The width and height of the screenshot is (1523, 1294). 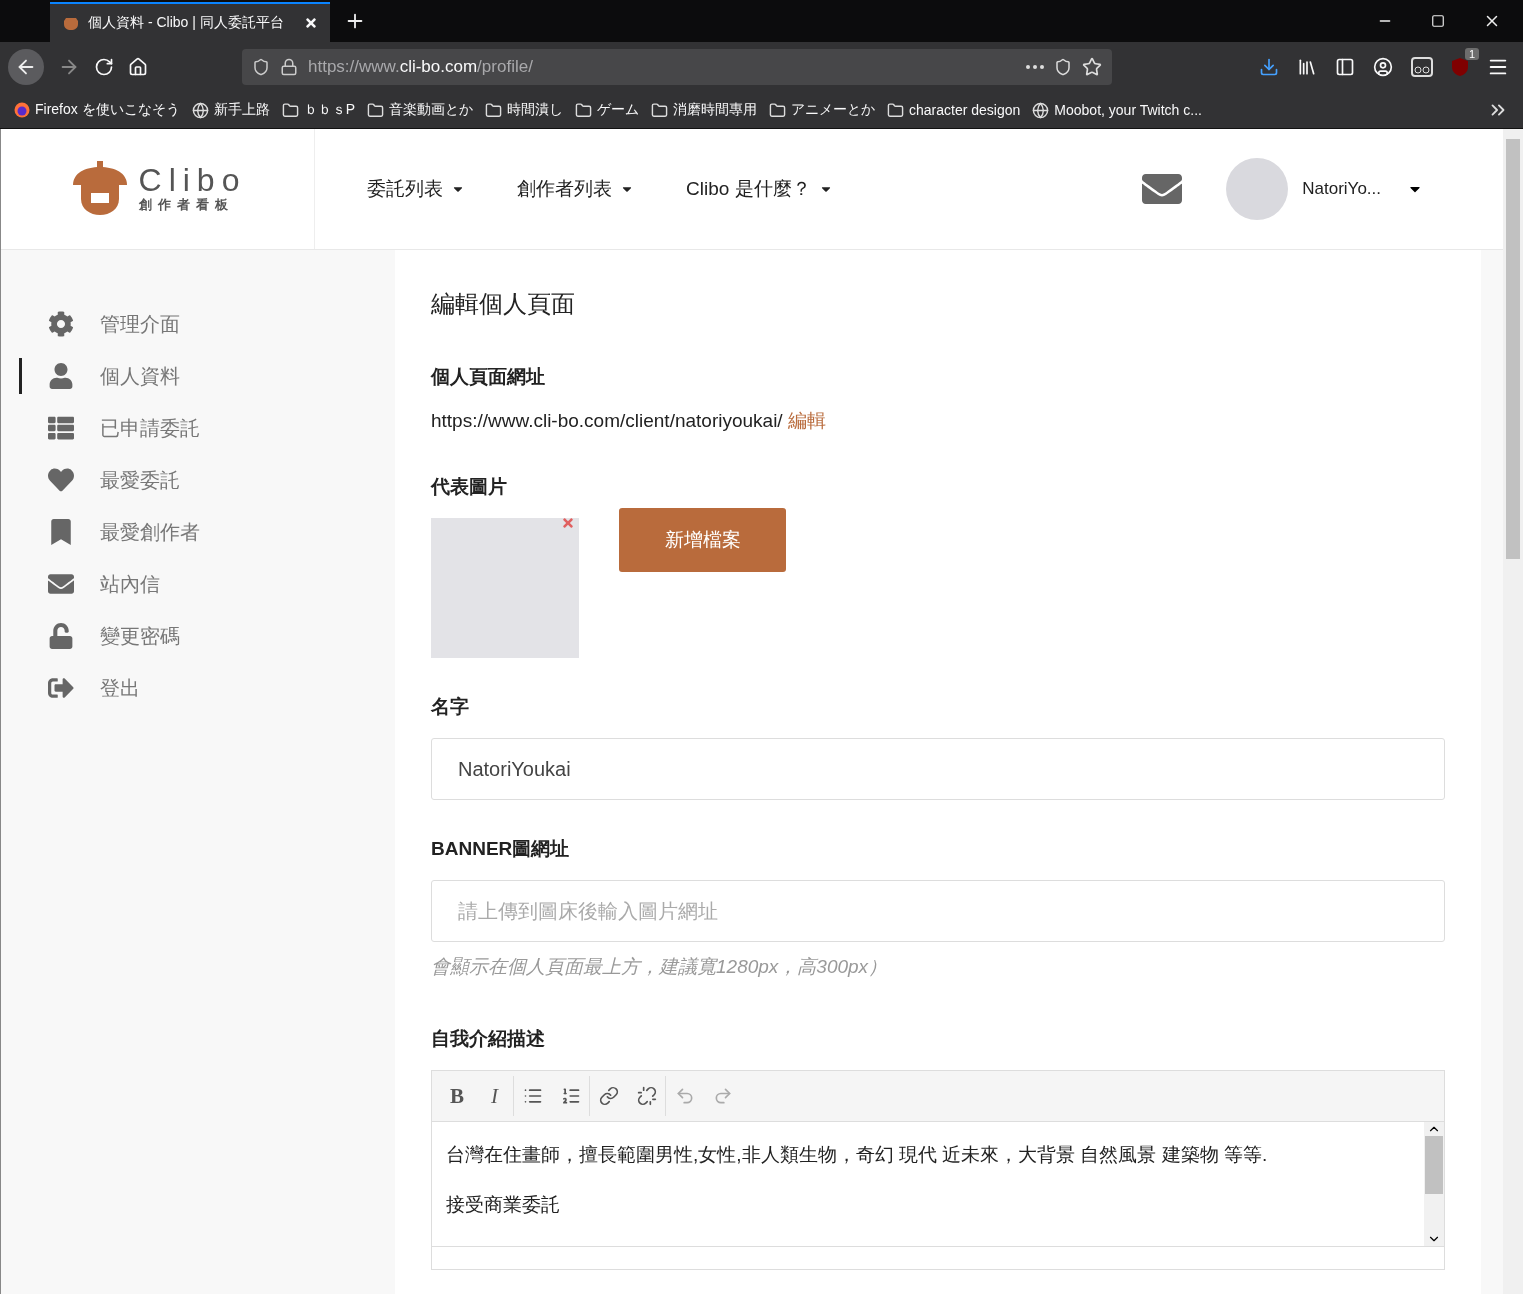 I want to click on bulleted-list-icon, so click(x=533, y=1096).